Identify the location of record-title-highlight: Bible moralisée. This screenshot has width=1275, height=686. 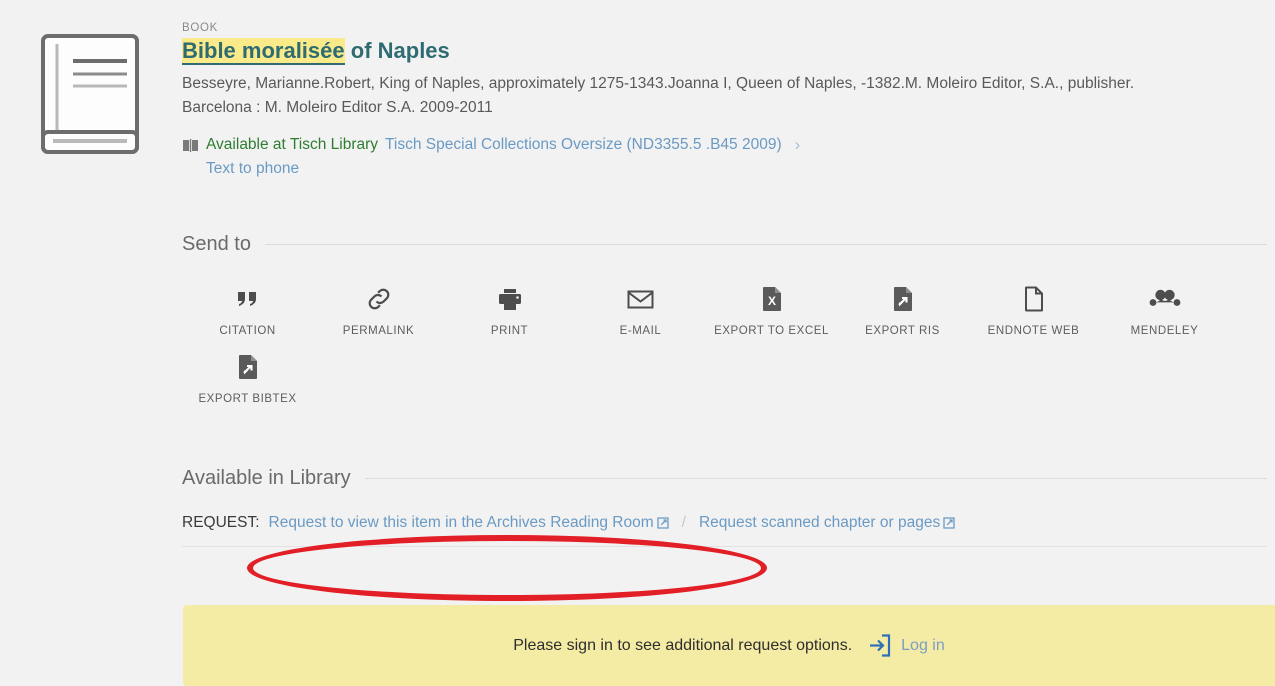
(263, 51).